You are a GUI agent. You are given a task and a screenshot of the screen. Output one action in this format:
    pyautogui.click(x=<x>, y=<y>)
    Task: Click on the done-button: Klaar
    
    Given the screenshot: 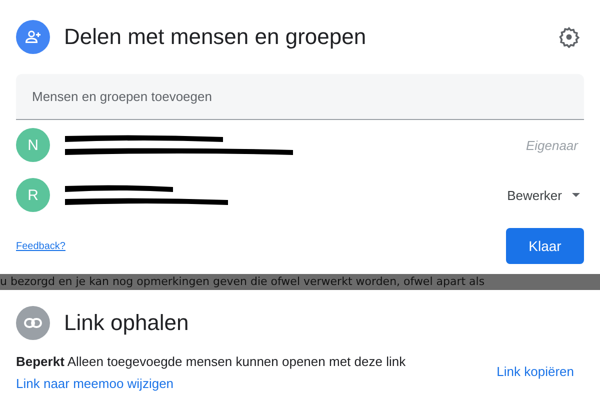 What is the action you would take?
    pyautogui.click(x=545, y=246)
    